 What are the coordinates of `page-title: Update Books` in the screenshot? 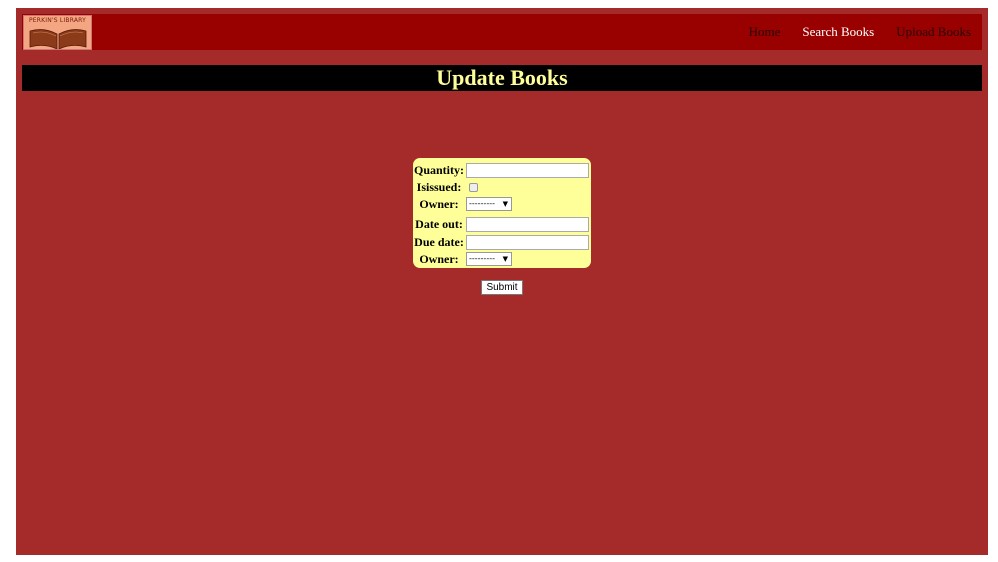 It's located at (502, 77).